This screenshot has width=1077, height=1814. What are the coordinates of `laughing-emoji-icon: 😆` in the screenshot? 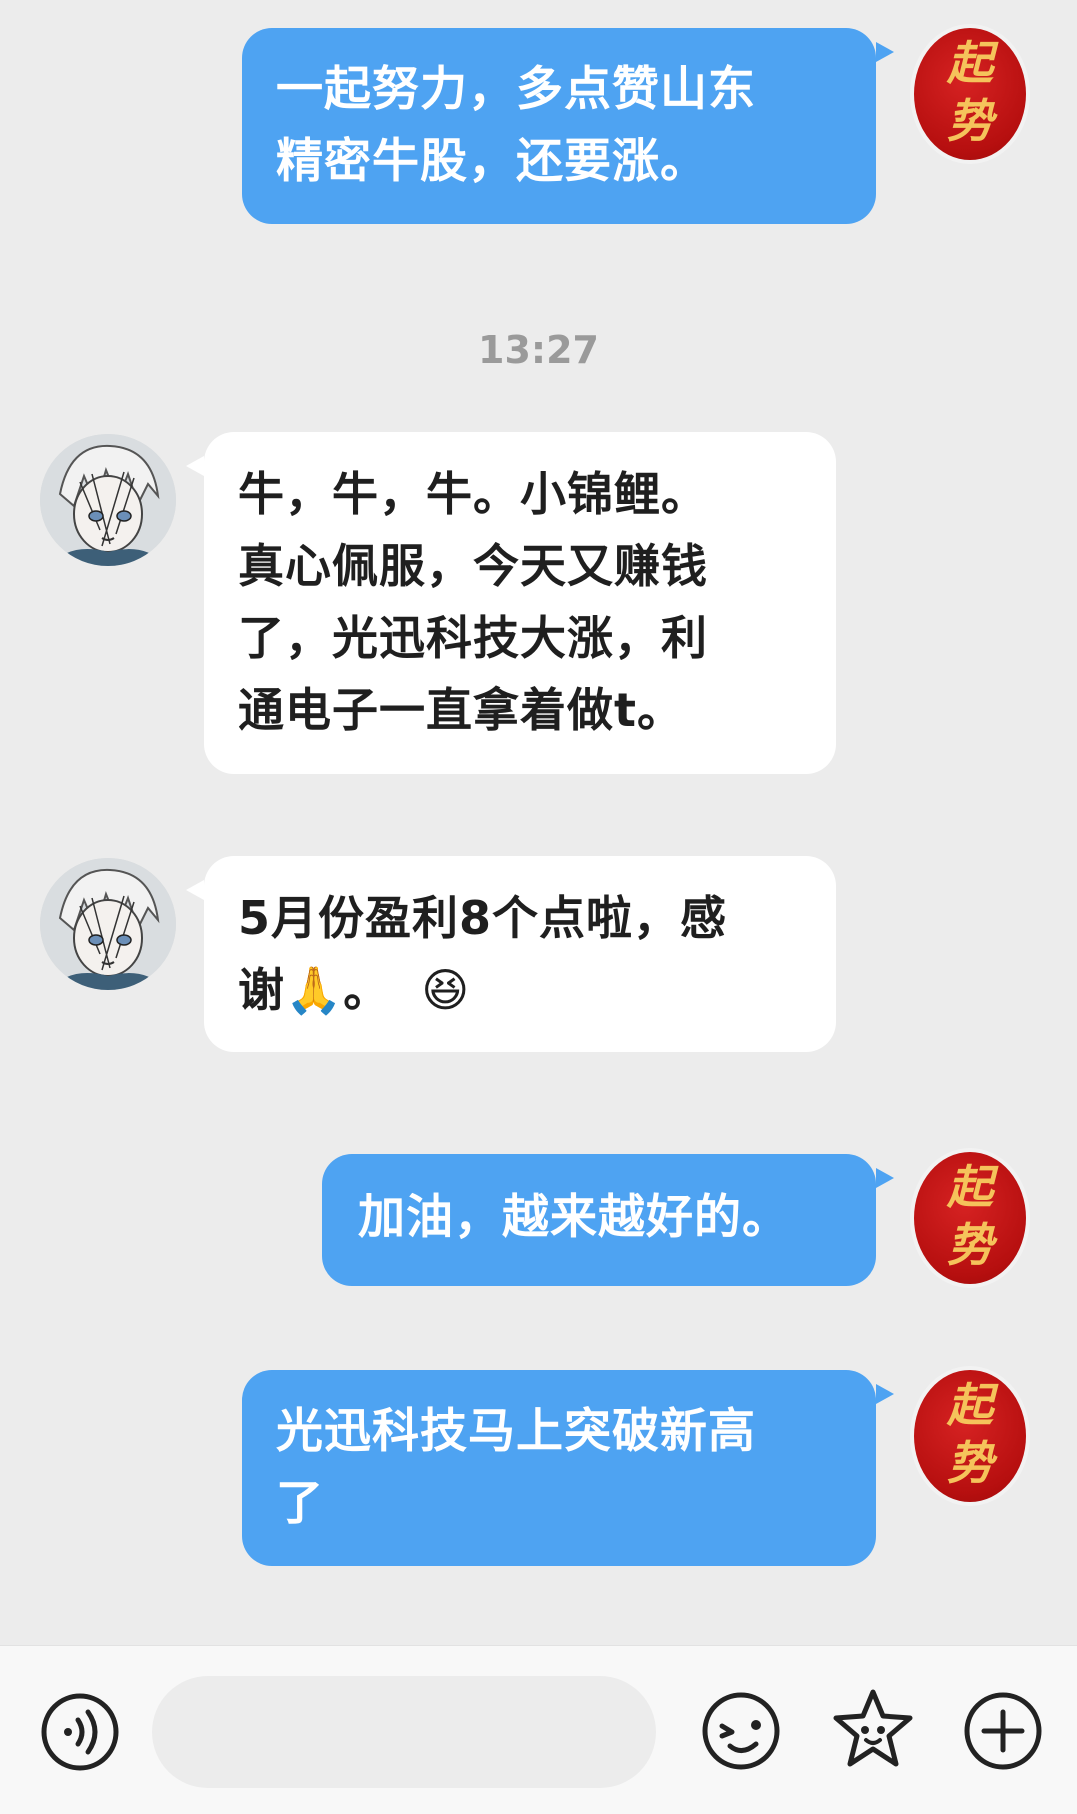 It's located at (446, 990).